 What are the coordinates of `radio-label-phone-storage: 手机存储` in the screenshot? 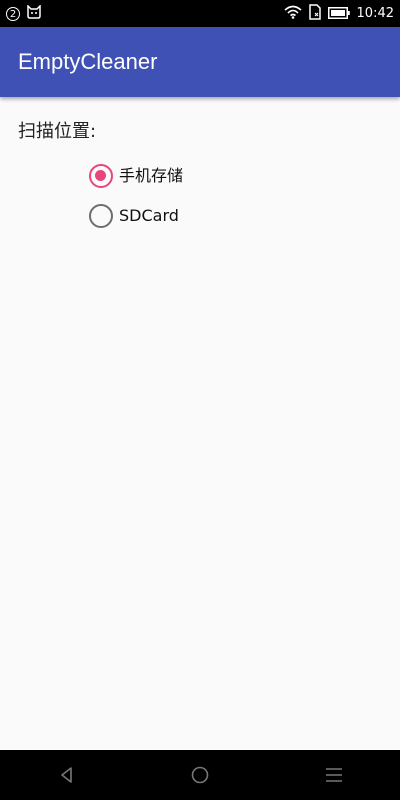 It's located at (151, 175).